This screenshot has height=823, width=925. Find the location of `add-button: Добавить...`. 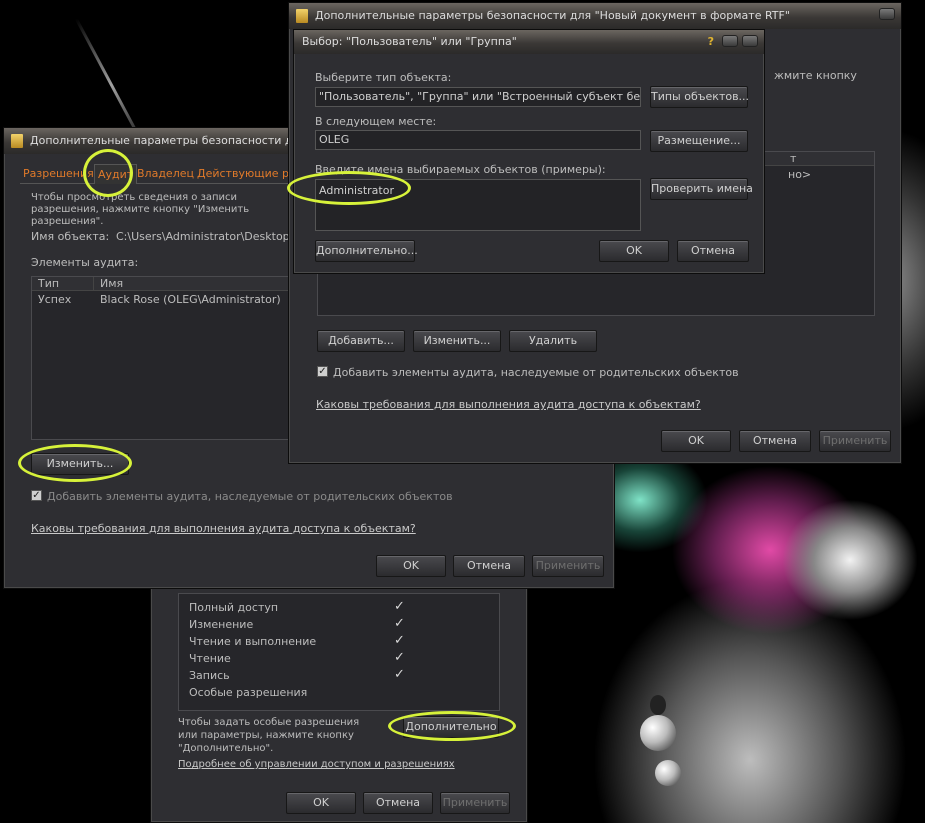

add-button: Добавить... is located at coordinates (361, 341).